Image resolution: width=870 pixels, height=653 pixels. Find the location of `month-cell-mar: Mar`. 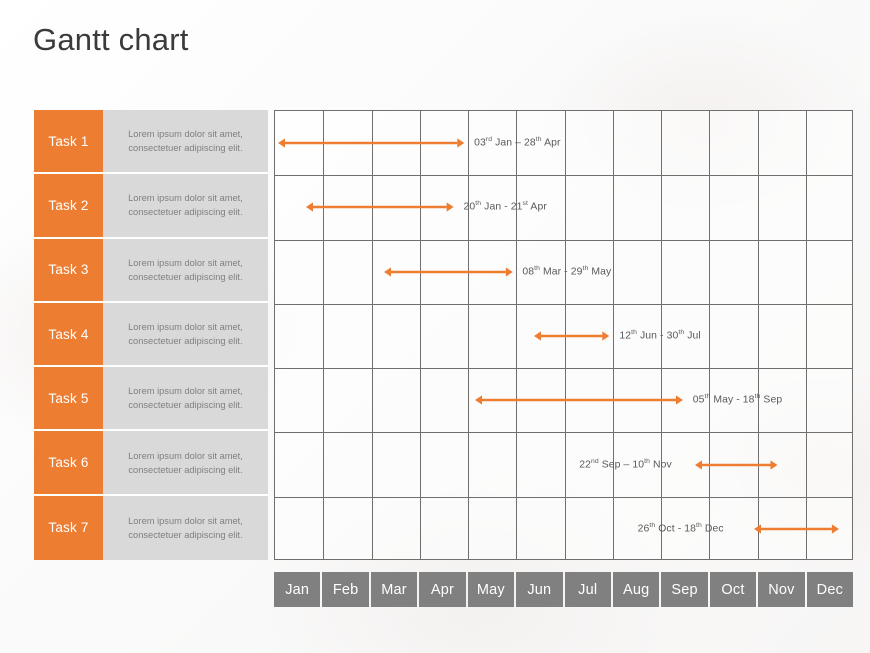

month-cell-mar: Mar is located at coordinates (394, 589).